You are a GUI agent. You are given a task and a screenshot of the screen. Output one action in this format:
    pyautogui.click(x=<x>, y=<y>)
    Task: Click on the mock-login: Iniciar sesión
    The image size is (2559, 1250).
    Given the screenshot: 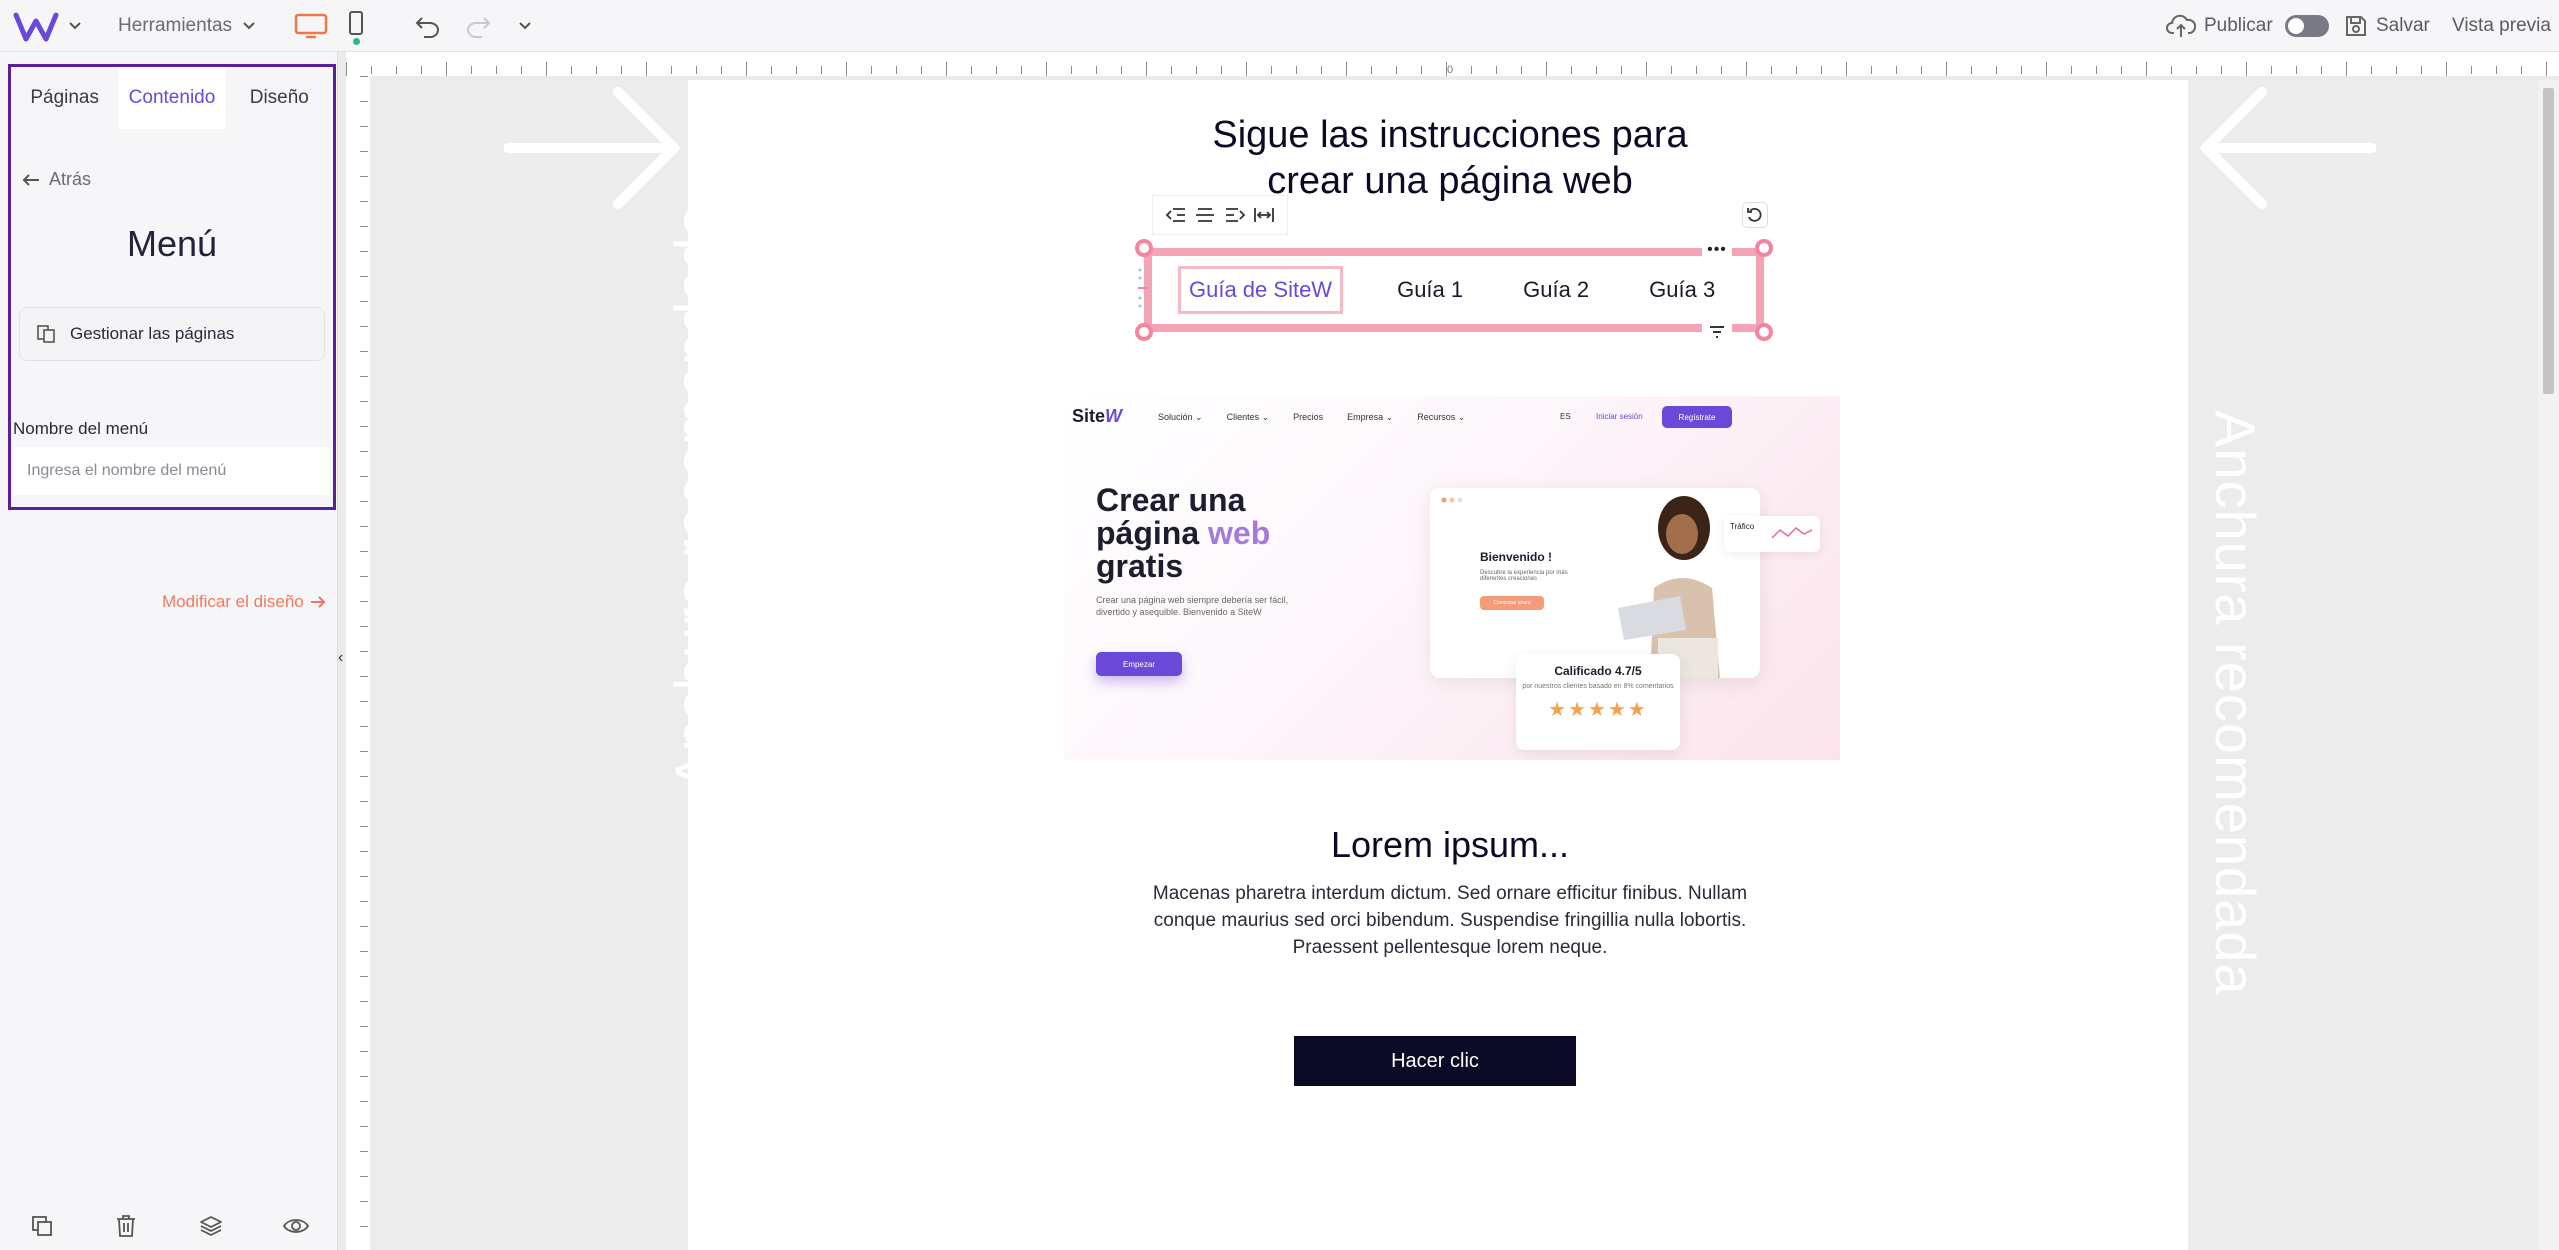 What is the action you would take?
    pyautogui.click(x=1619, y=416)
    